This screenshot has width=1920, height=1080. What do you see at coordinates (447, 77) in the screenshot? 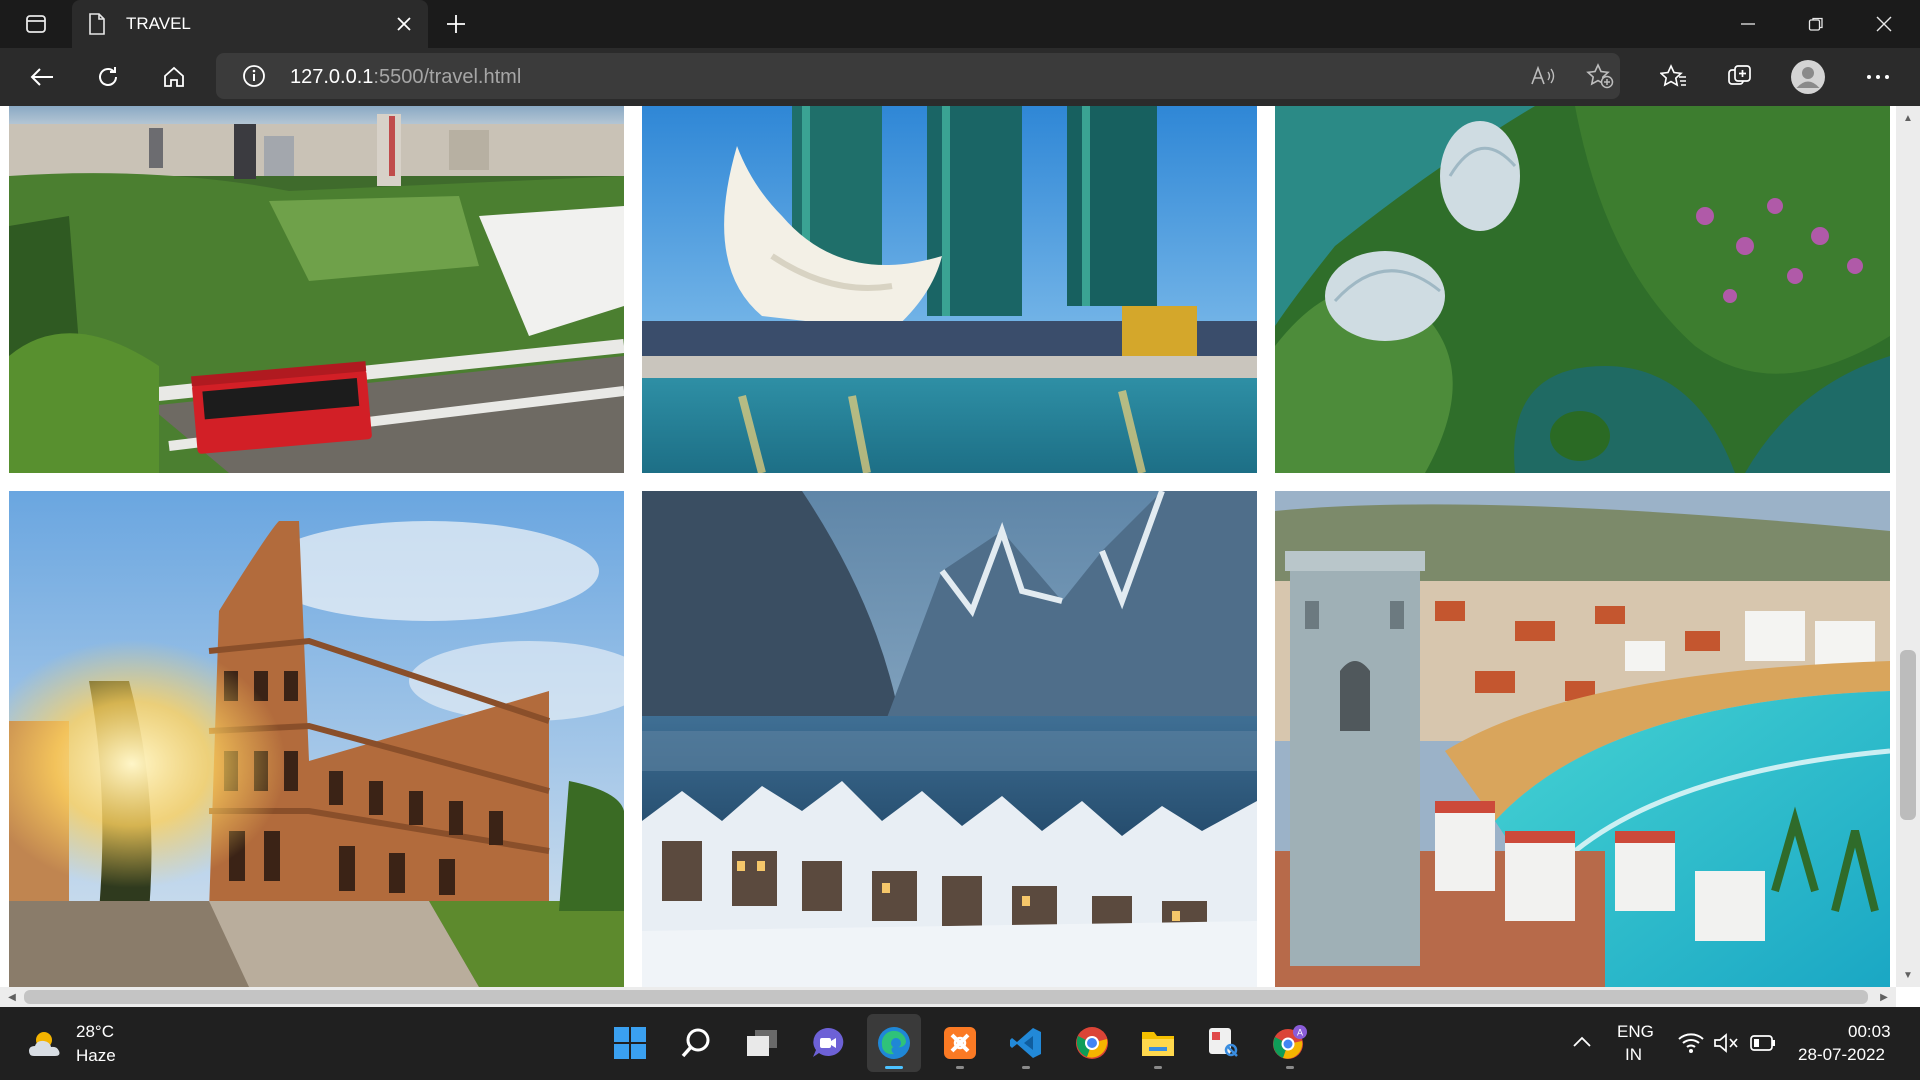
I see `url-path: :5500/travel.html` at bounding box center [447, 77].